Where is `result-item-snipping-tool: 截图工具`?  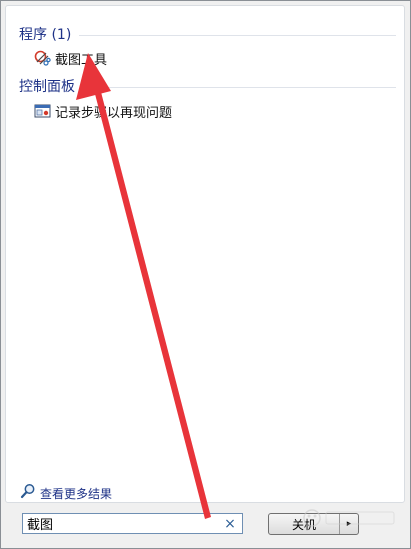 result-item-snipping-tool: 截图工具 is located at coordinates (70, 58).